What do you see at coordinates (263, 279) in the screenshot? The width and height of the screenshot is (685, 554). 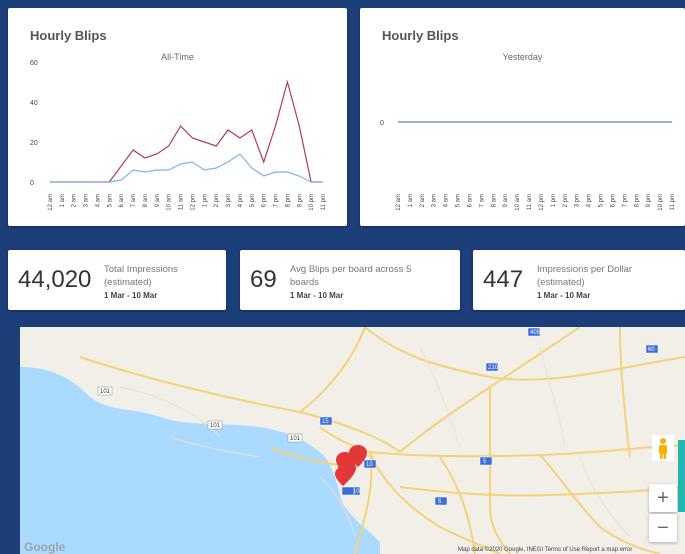 I see `stat-value: 69` at bounding box center [263, 279].